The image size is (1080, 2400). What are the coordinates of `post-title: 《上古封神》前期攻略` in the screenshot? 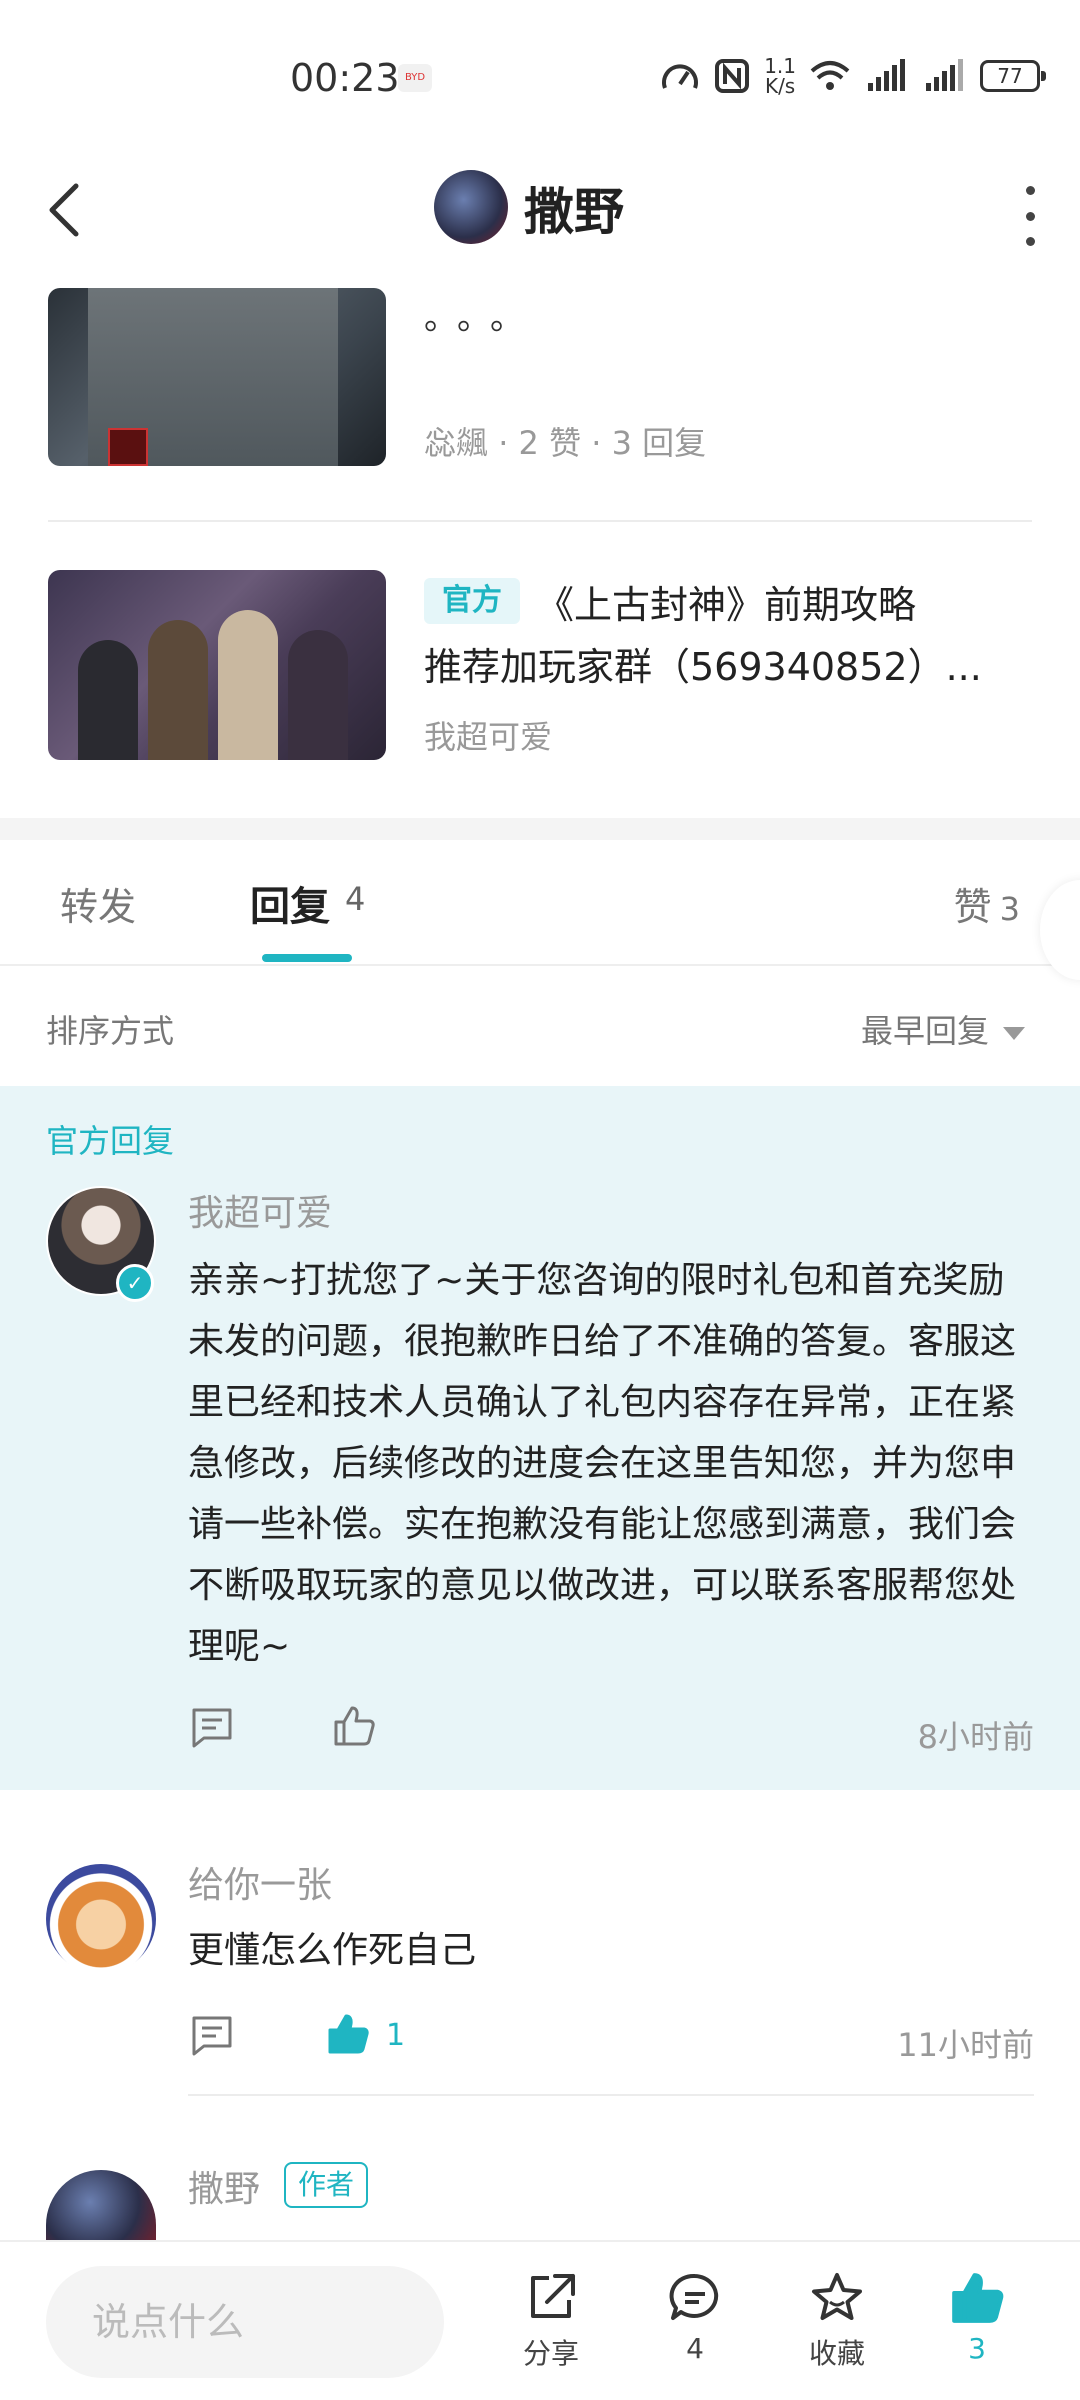 It's located at (726, 601).